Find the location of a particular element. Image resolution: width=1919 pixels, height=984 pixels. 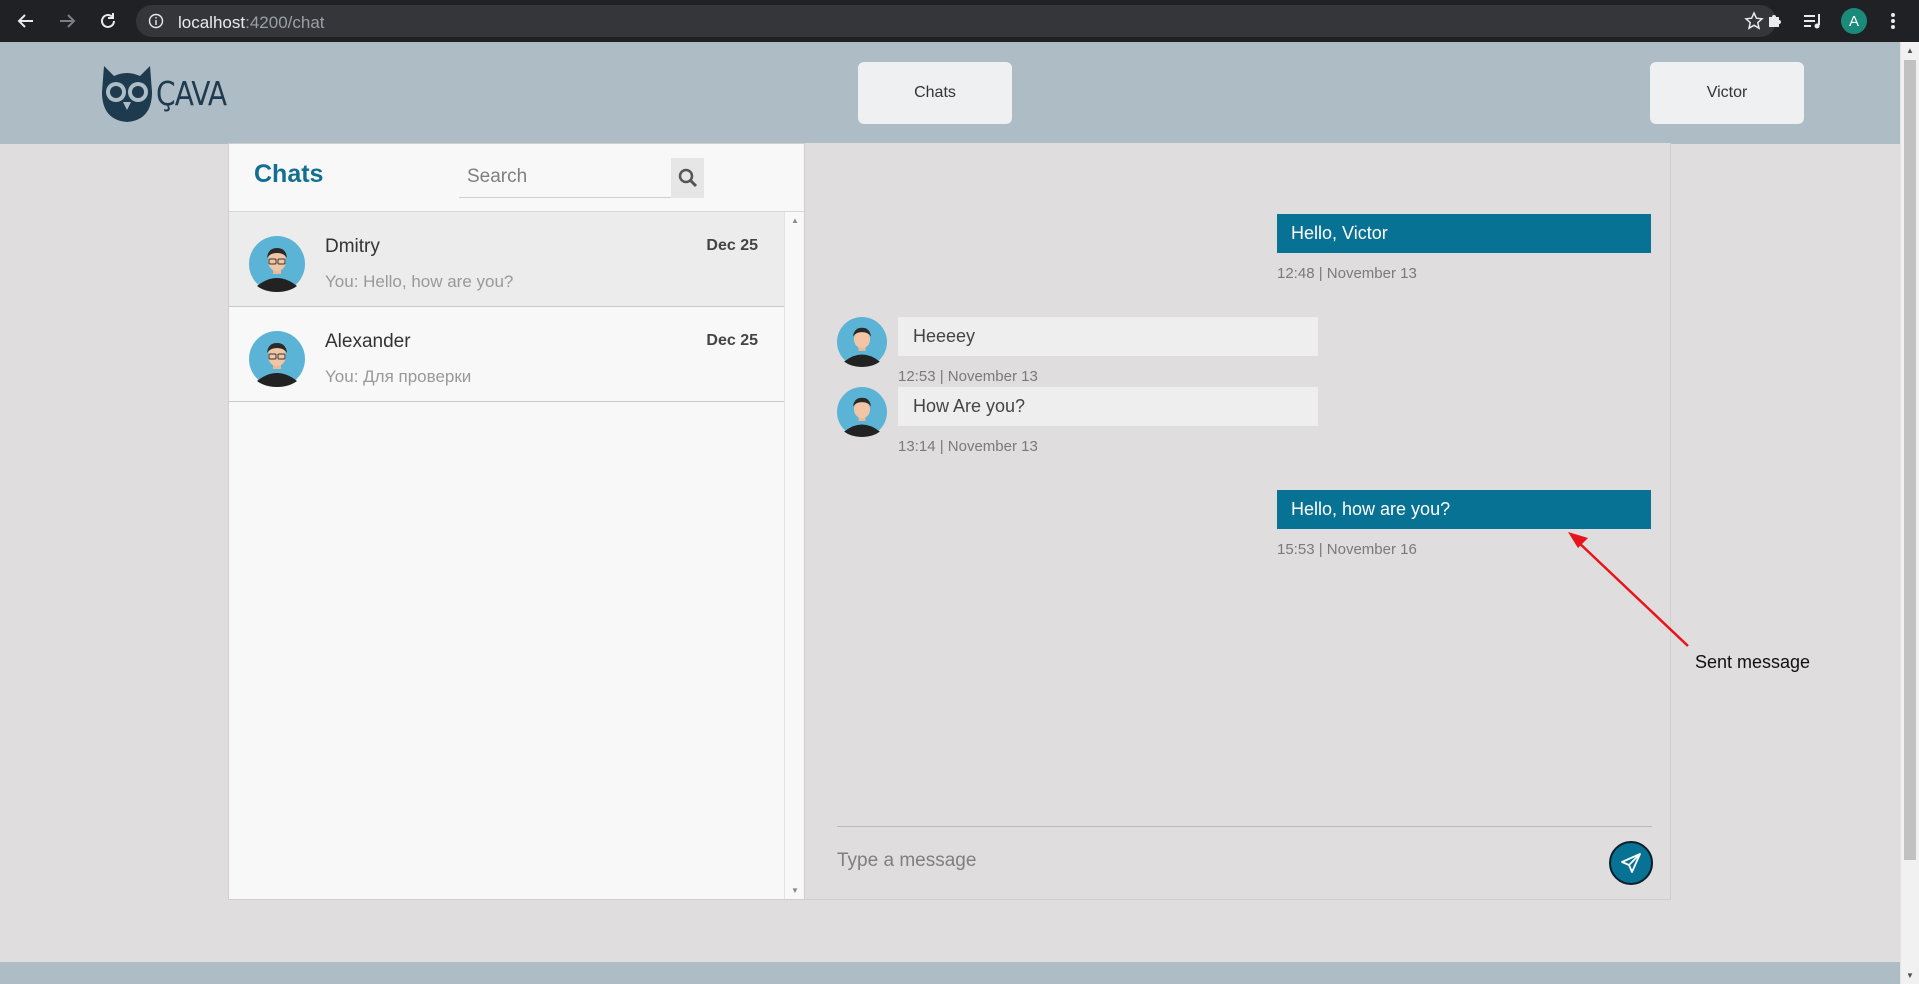

app-logo: ÇAVA is located at coordinates (169, 93).